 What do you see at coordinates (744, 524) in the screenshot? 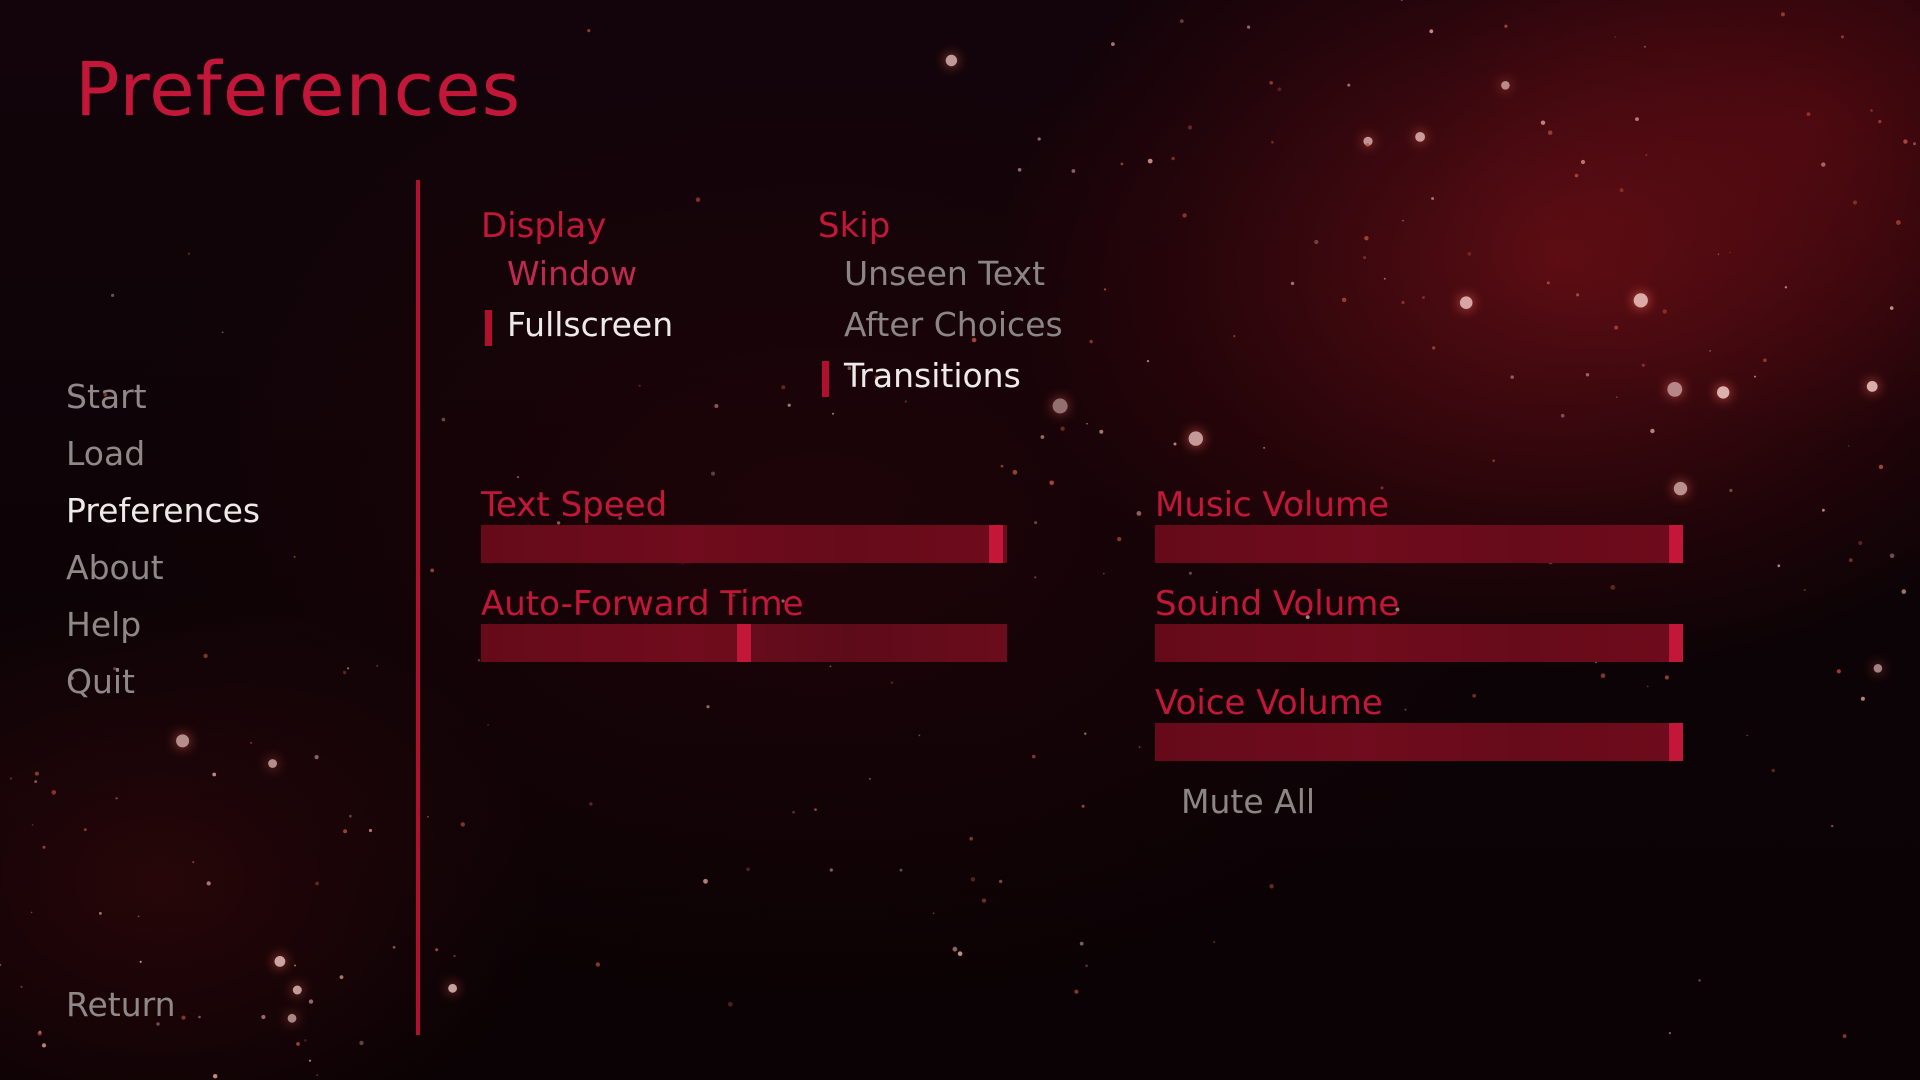
I see `text-speed-setting: Text Speed` at bounding box center [744, 524].